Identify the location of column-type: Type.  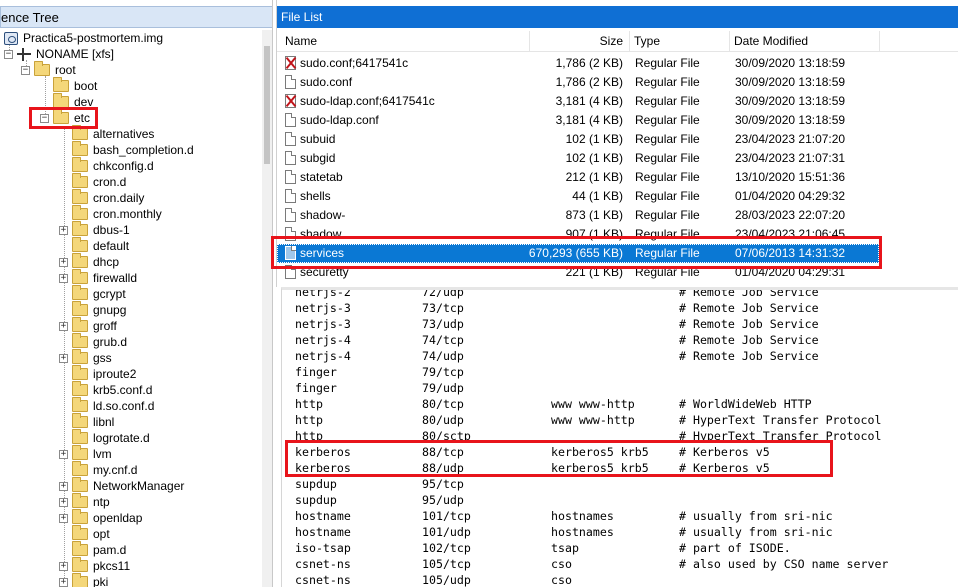
(680, 41).